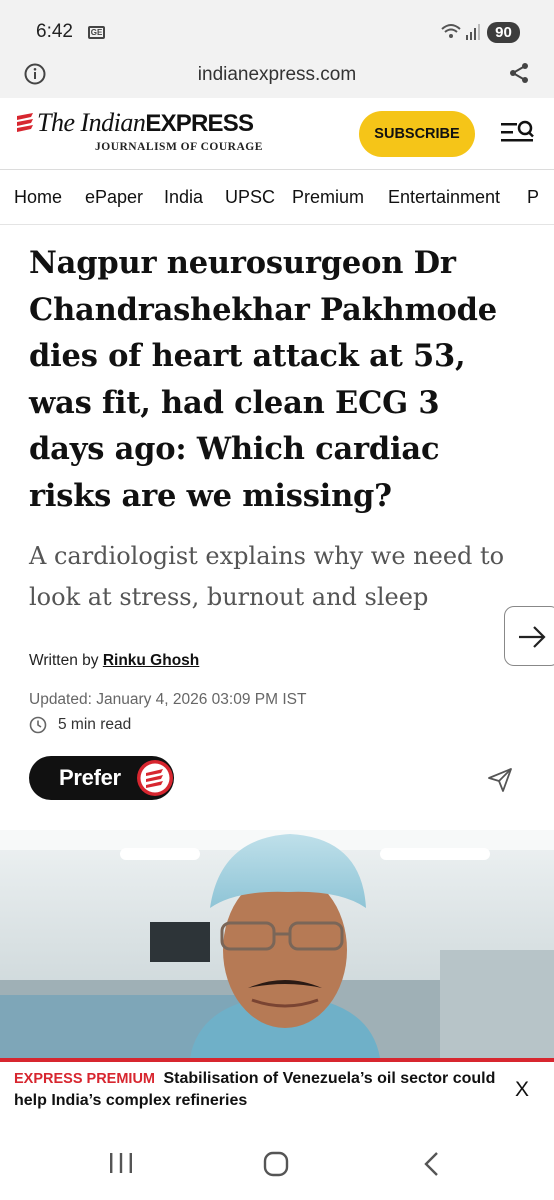 The width and height of the screenshot is (554, 1200). What do you see at coordinates (121, 1163) in the screenshot?
I see `recent-apps-icon` at bounding box center [121, 1163].